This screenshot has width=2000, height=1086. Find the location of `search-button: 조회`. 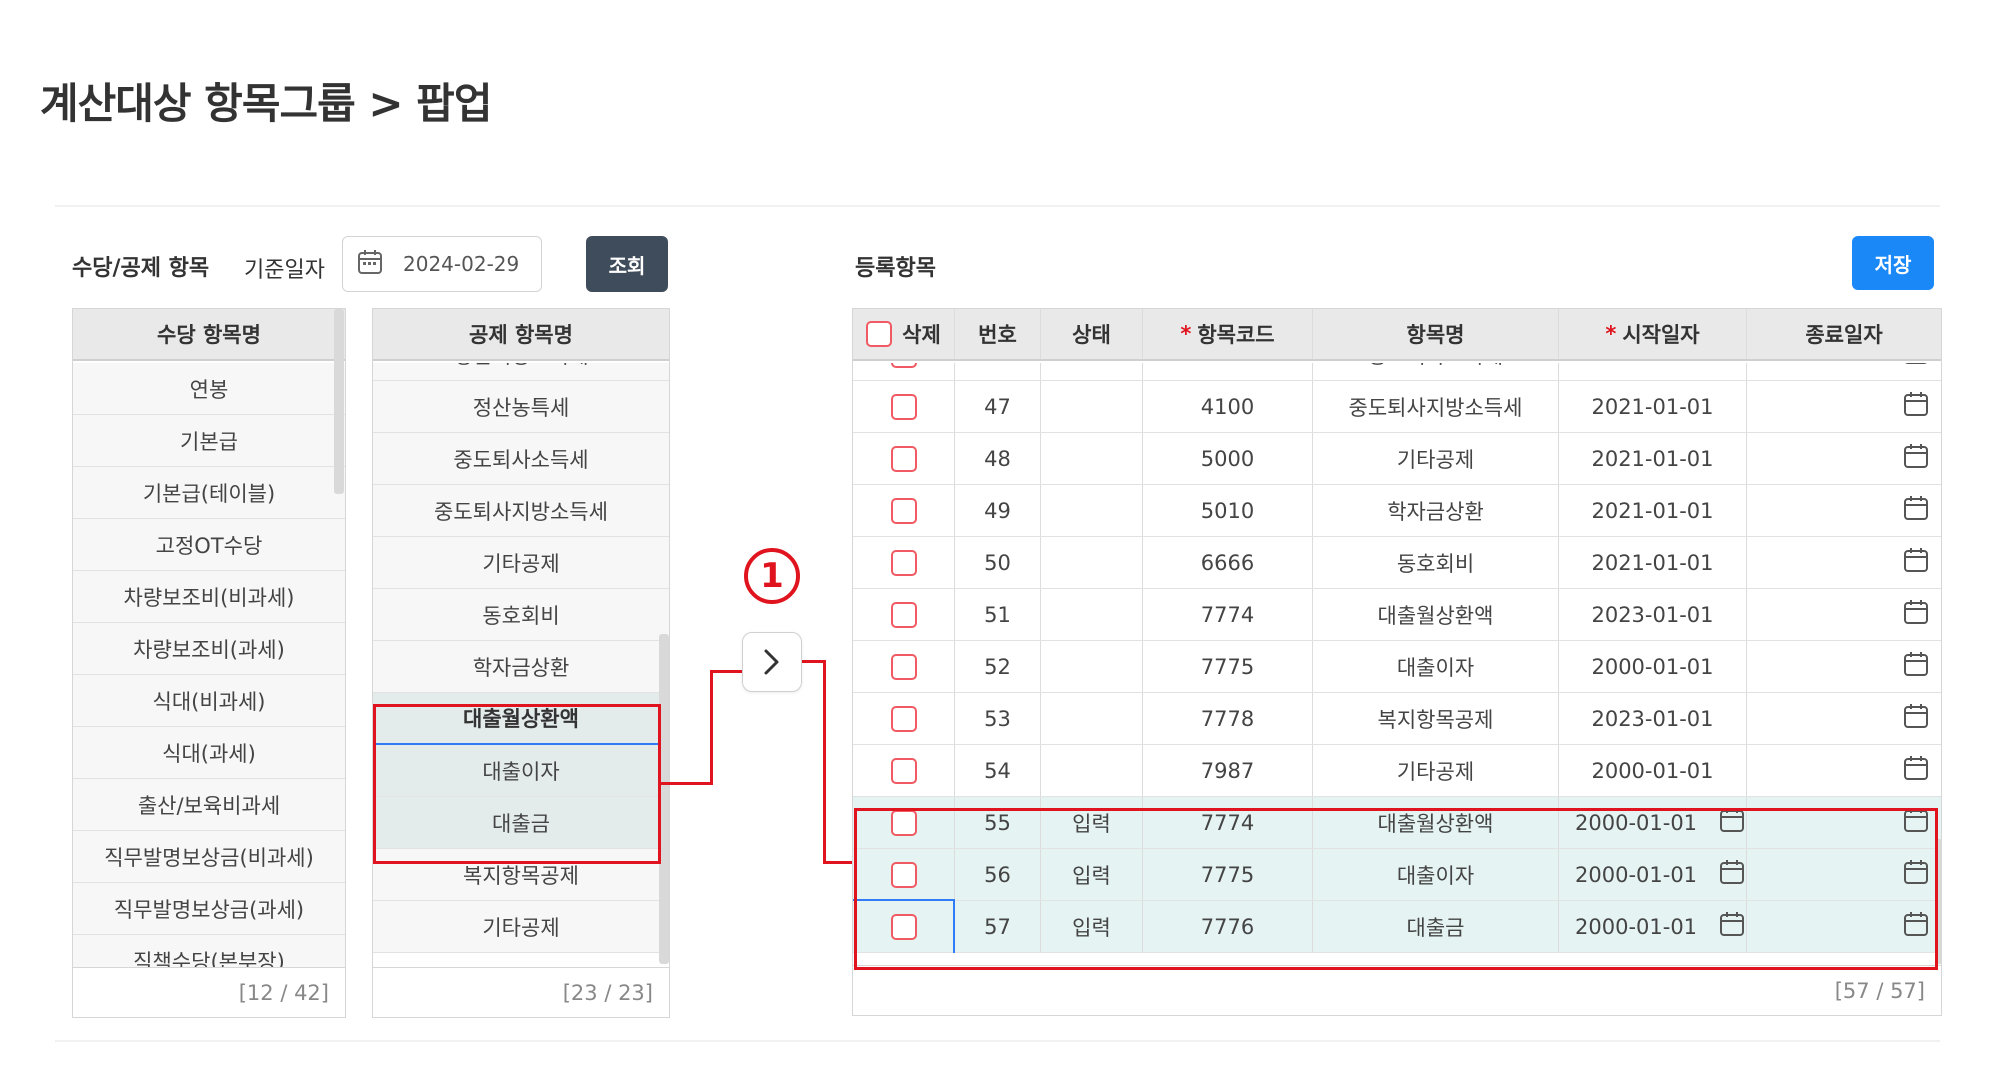

search-button: 조회 is located at coordinates (627, 264).